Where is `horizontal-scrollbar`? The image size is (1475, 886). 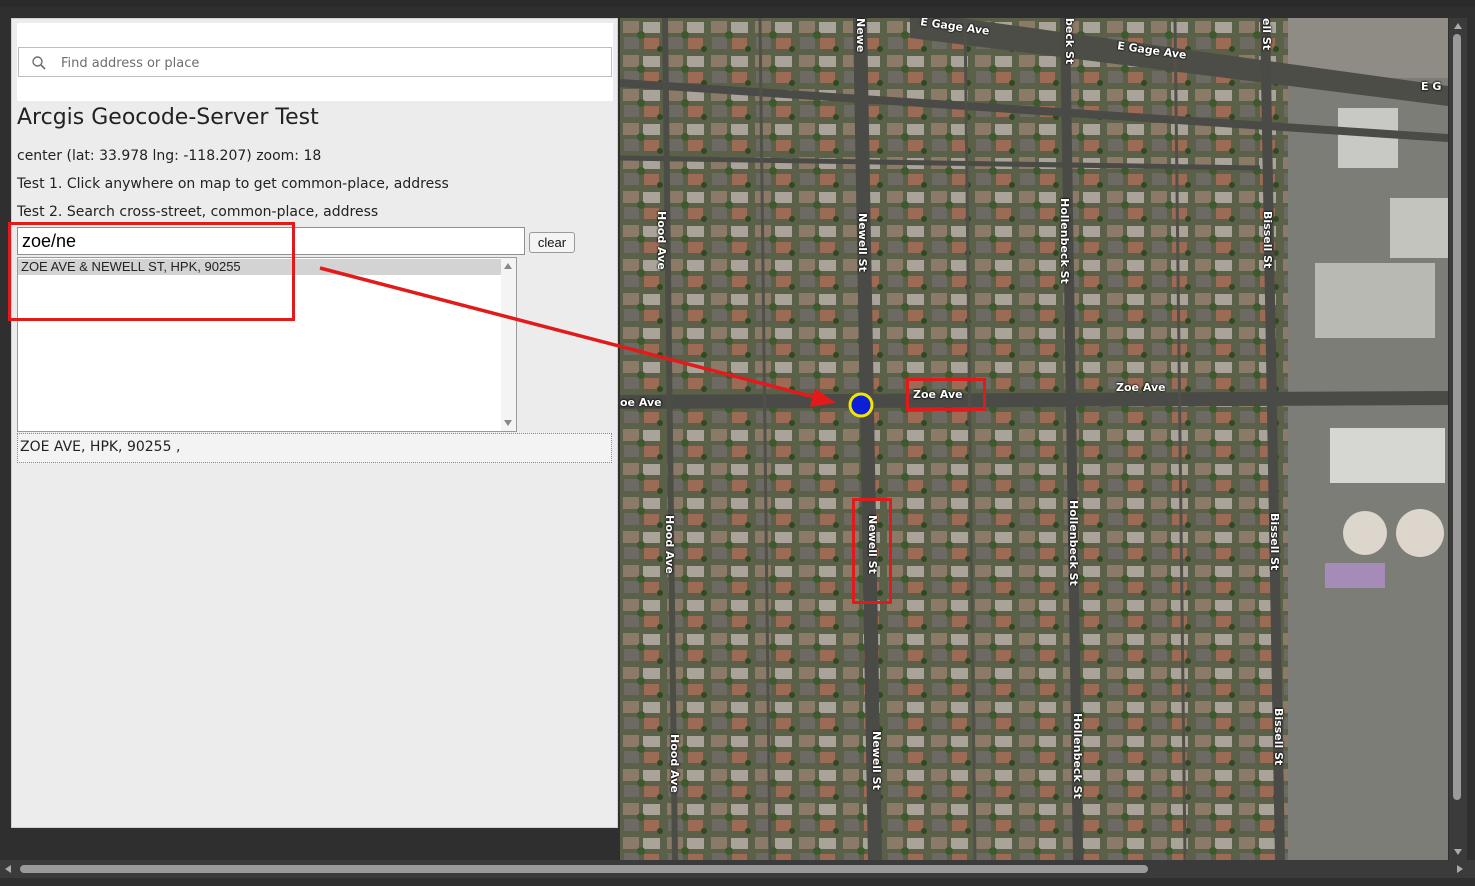 horizontal-scrollbar is located at coordinates (737, 869).